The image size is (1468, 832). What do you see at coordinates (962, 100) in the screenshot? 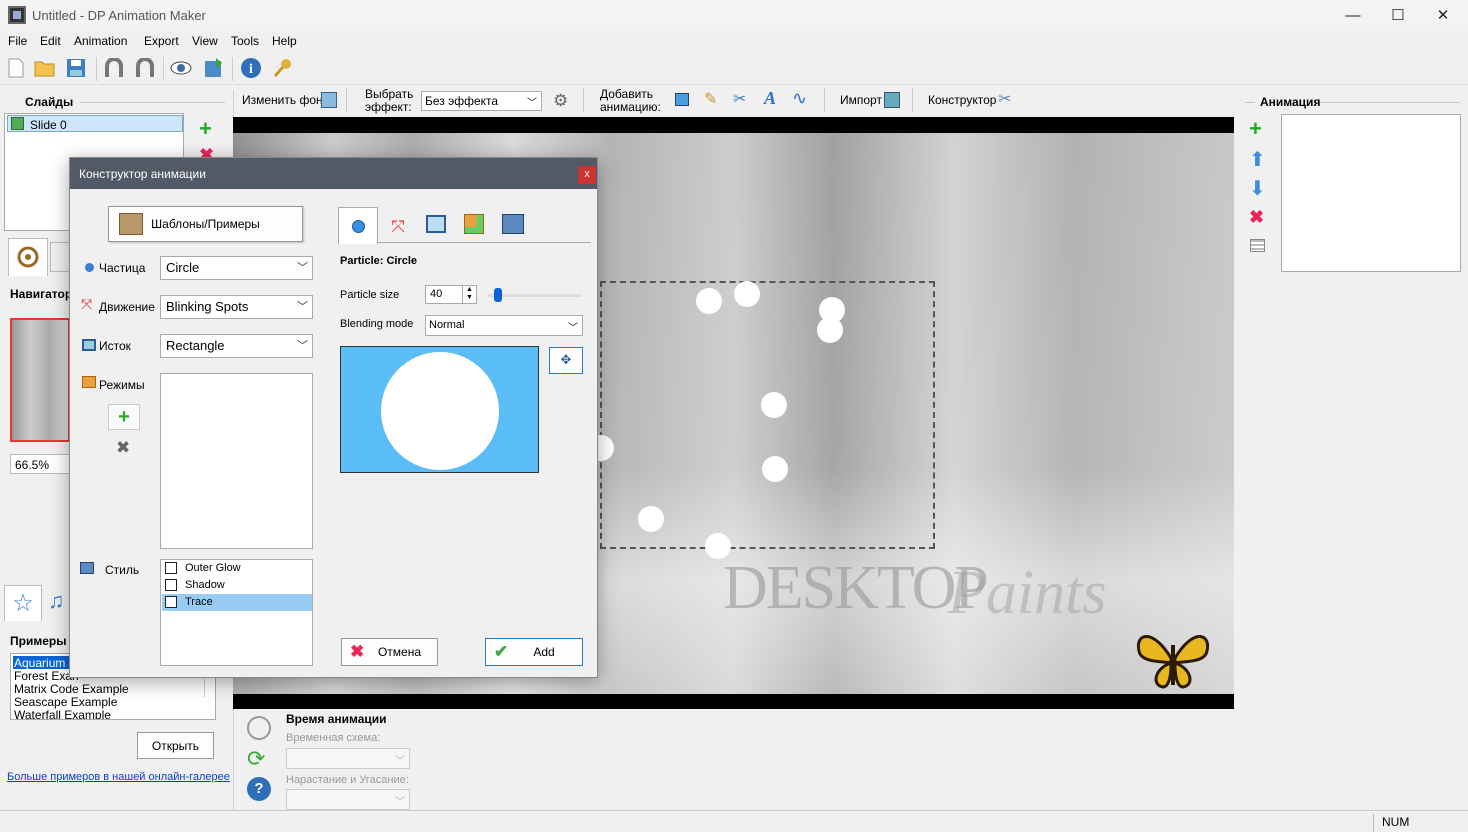
I see `constructor-label: Конструктор` at bounding box center [962, 100].